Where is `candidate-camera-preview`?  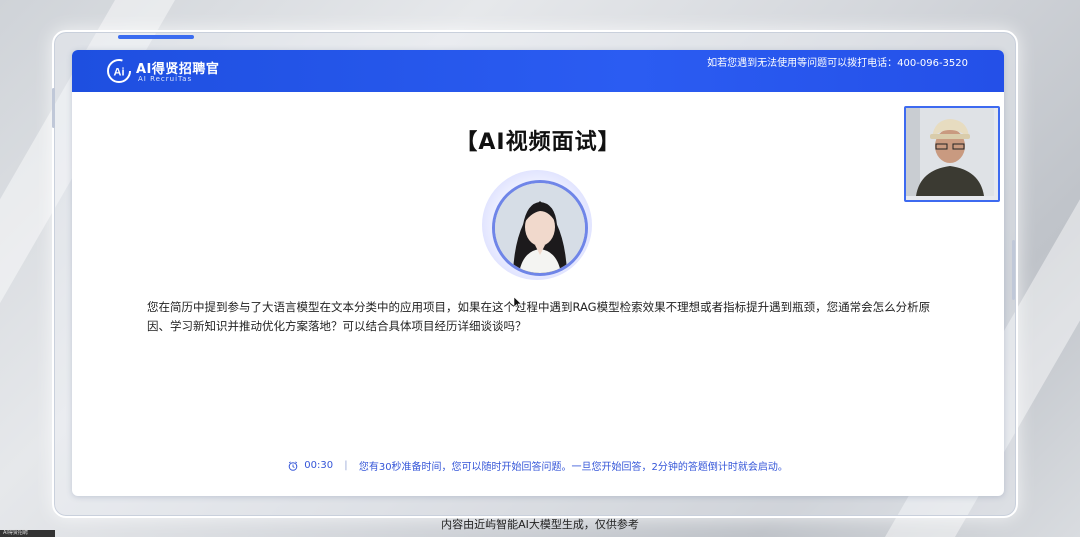 candidate-camera-preview is located at coordinates (952, 154).